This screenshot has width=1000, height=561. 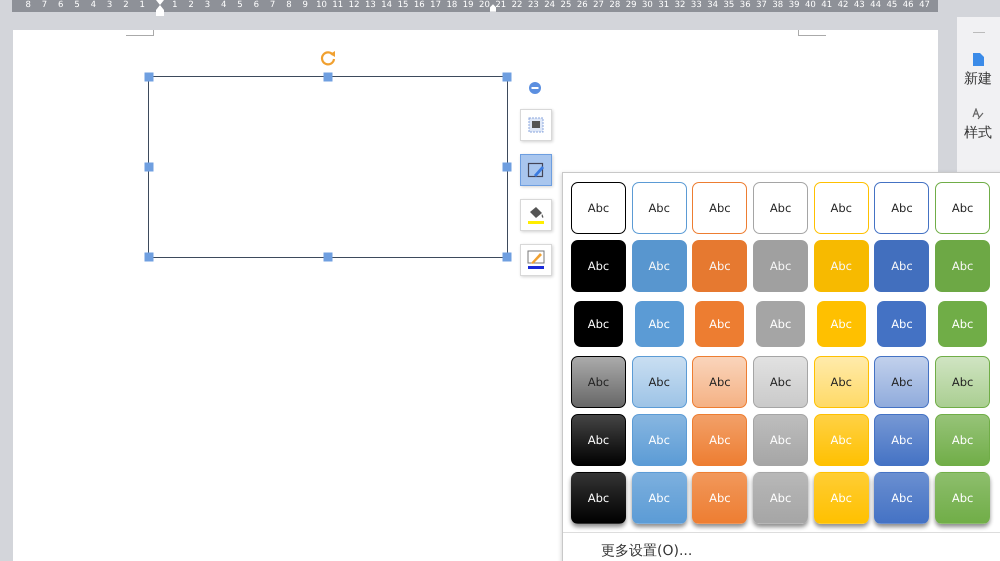 What do you see at coordinates (745, 5) in the screenshot?
I see `ruler-number: 36` at bounding box center [745, 5].